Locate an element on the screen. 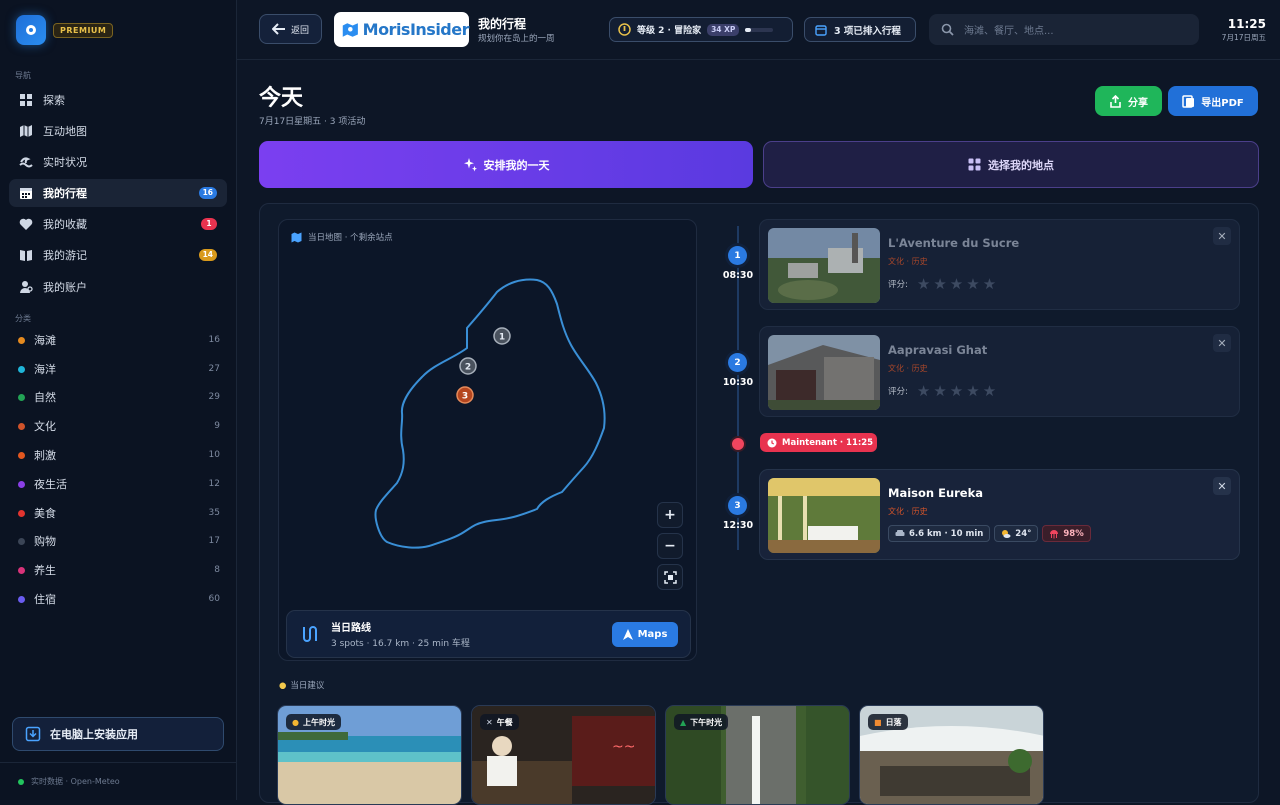  planned-items-indicator: 3 项已排入行程 is located at coordinates (860, 29).